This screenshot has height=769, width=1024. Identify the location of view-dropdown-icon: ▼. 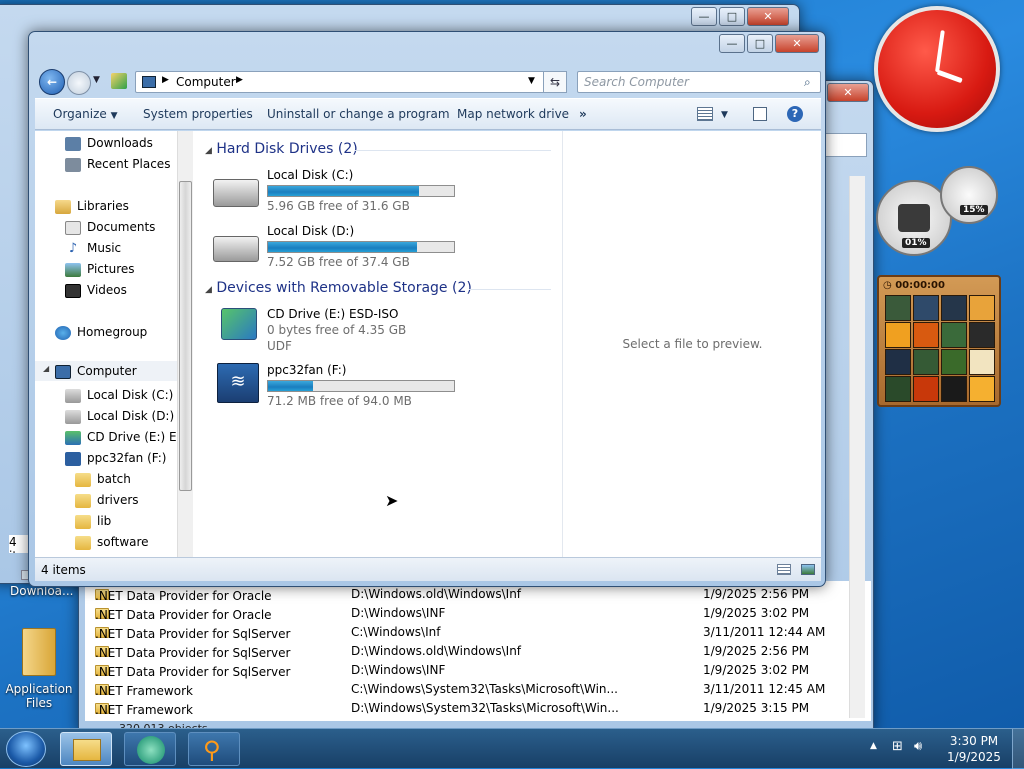
(724, 115).